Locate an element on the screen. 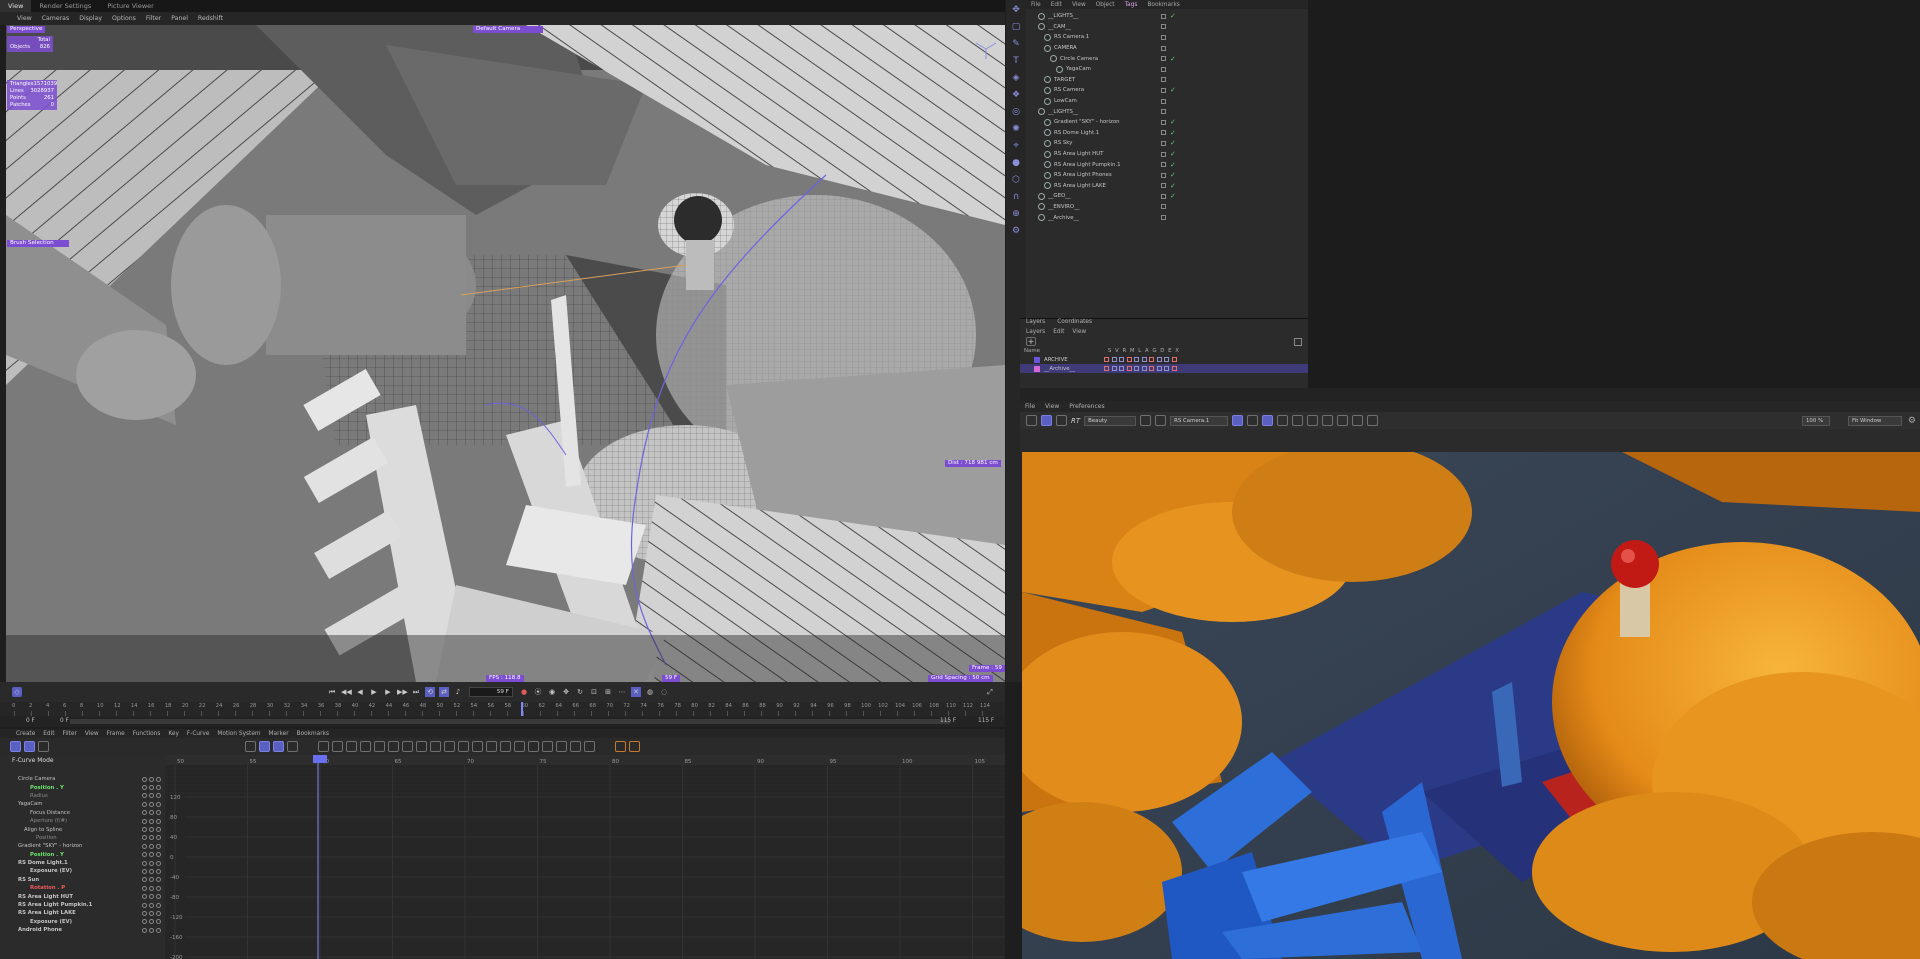 Image resolution: width=1920 pixels, height=959 pixels. layer-color-chip is located at coordinates (1037, 368).